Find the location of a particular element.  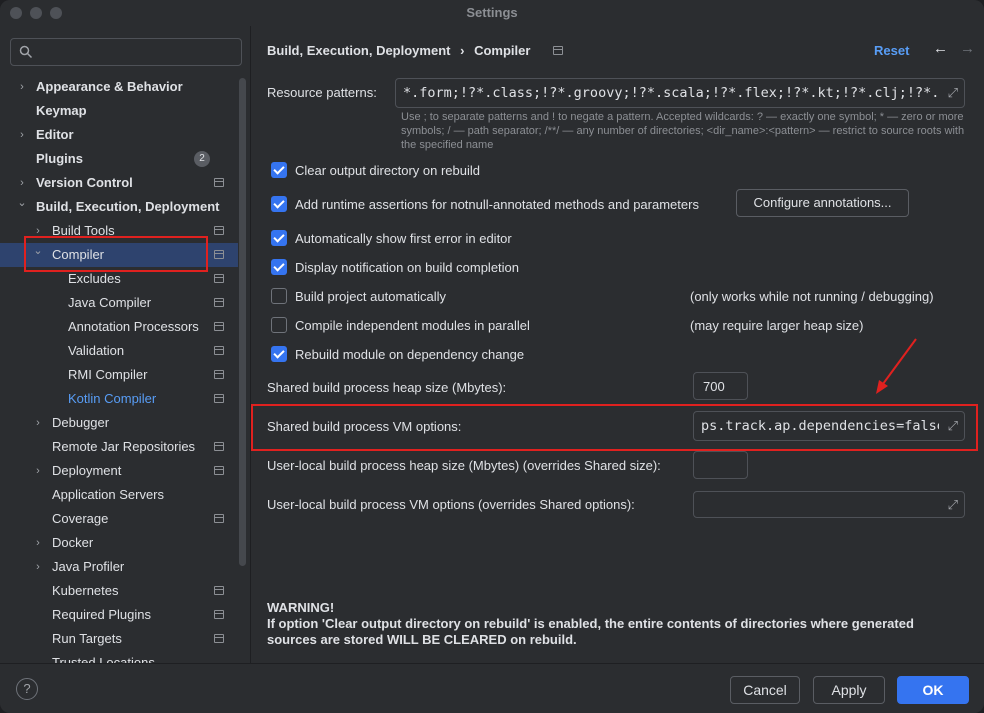

option-label: Rebuild module on dependency change is located at coordinates (409, 354).